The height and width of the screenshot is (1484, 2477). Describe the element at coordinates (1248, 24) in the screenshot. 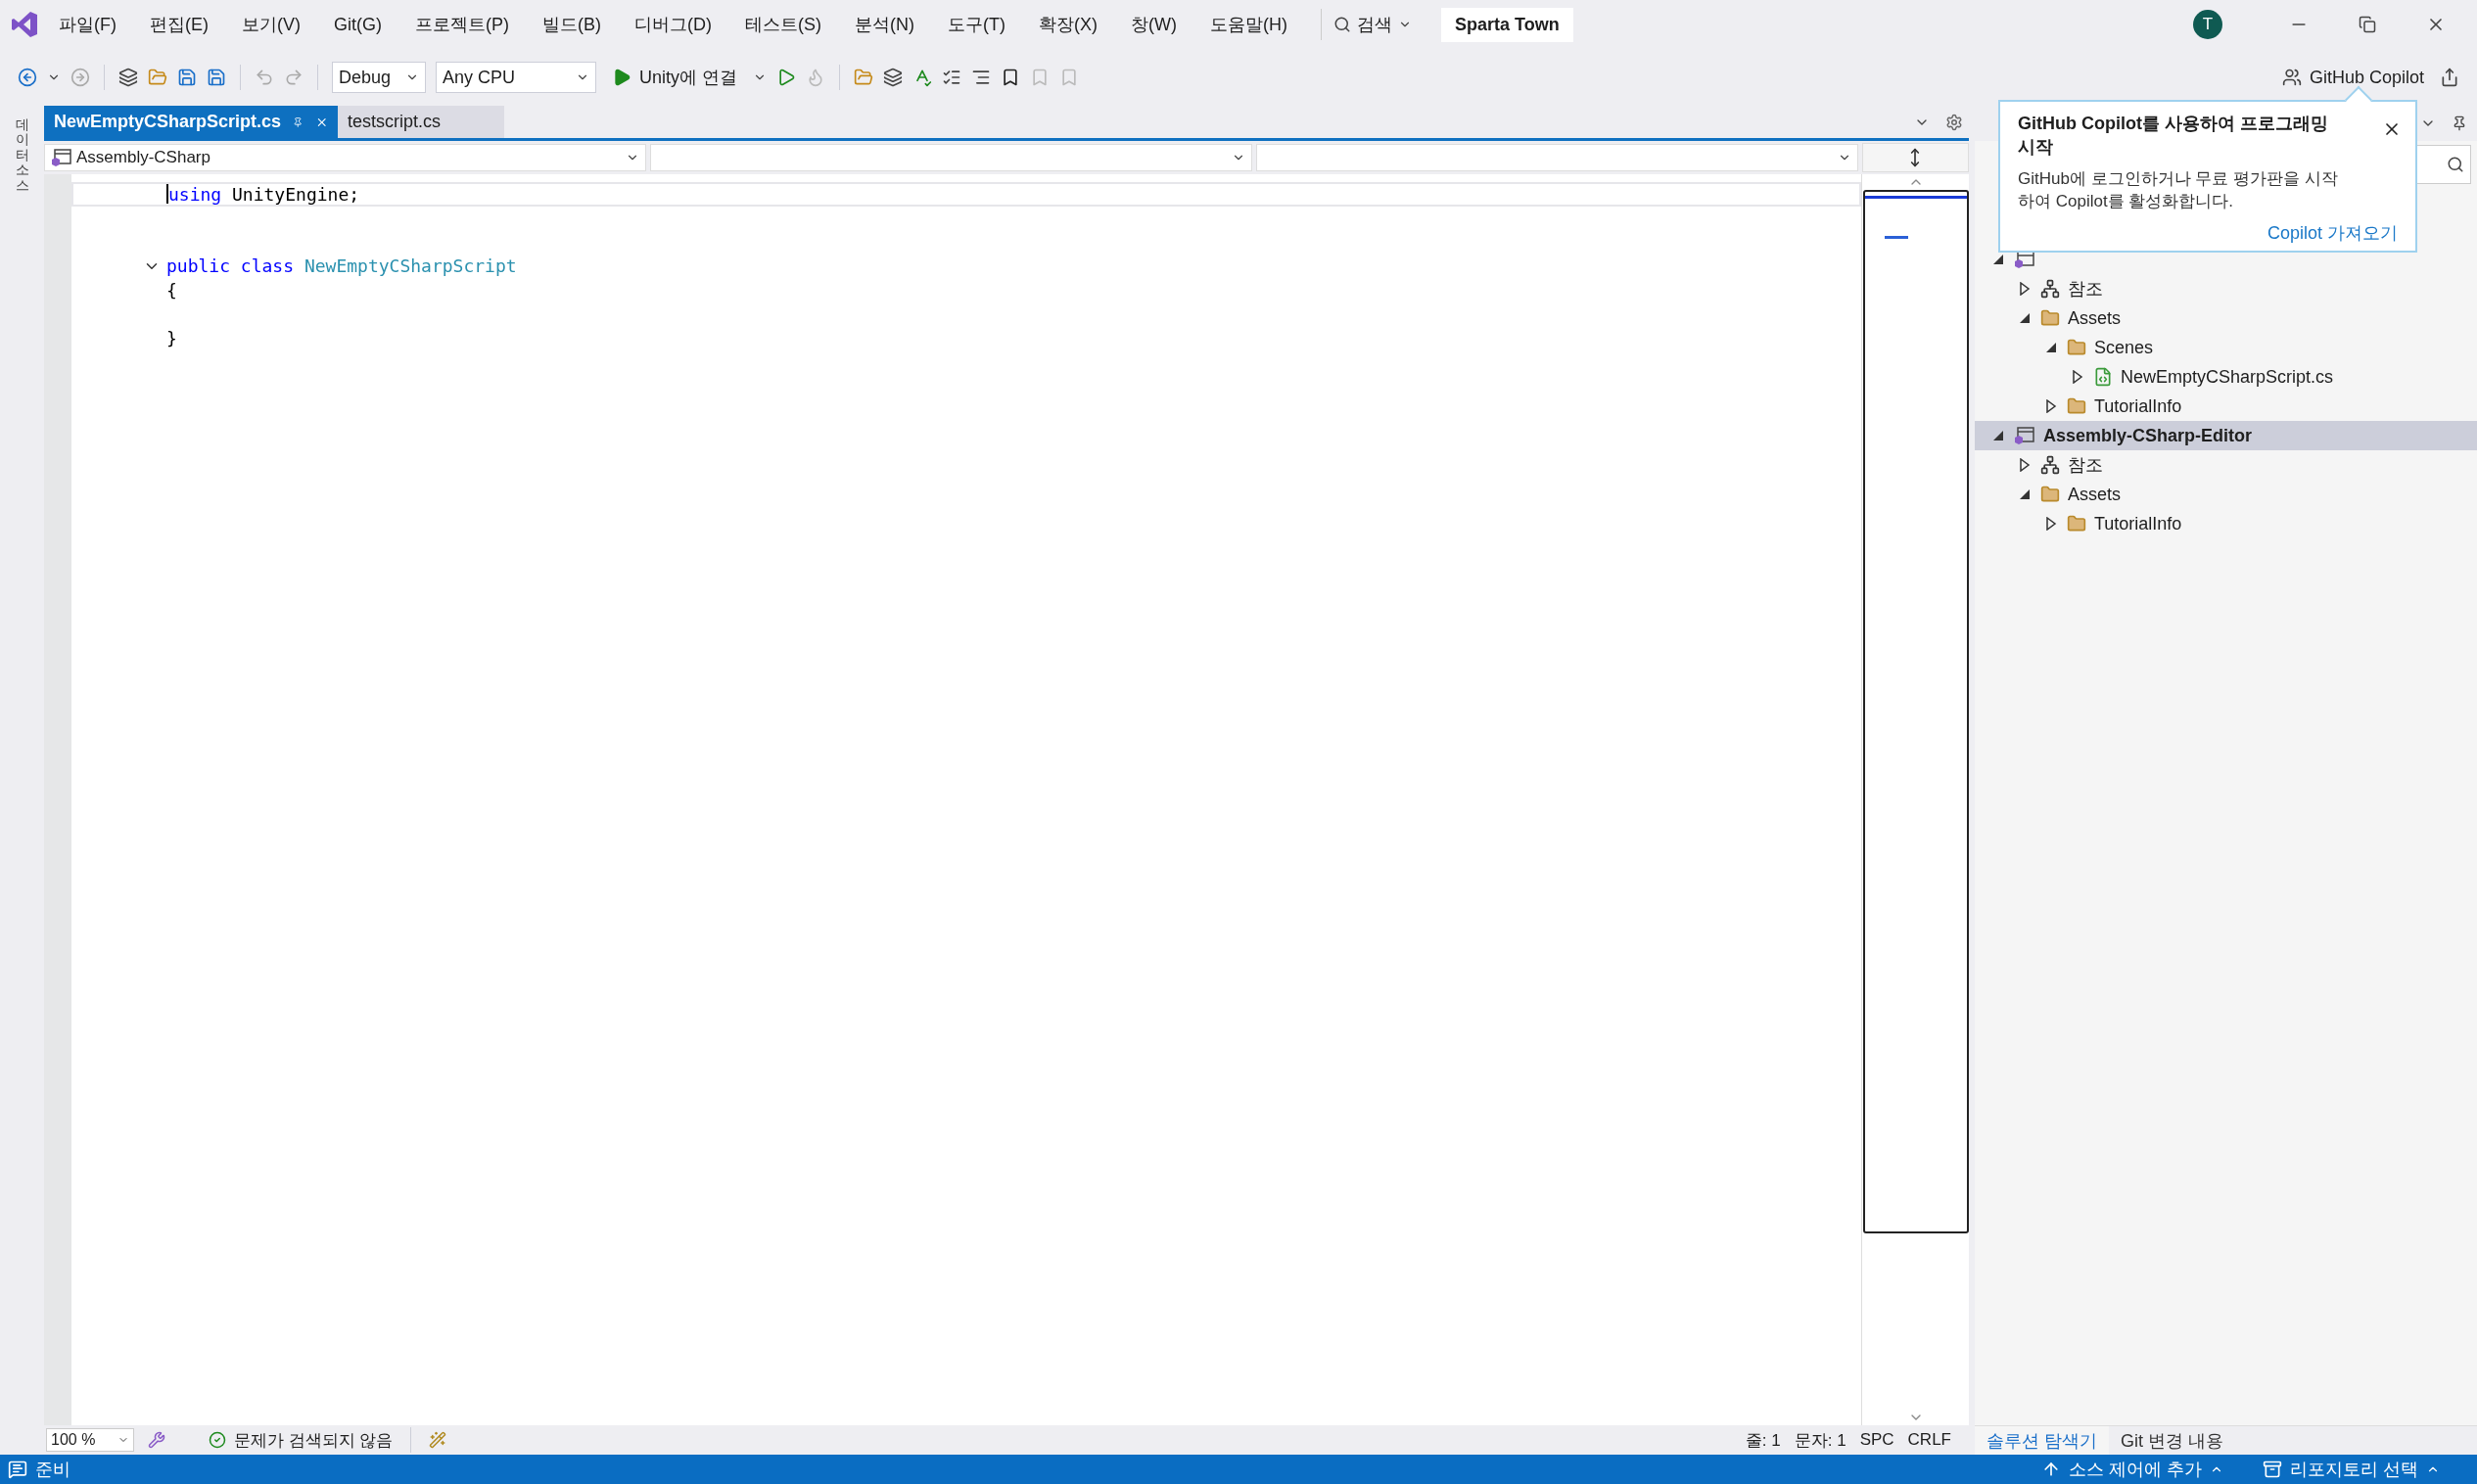

I see `menu-item: 도움말(H)` at that location.